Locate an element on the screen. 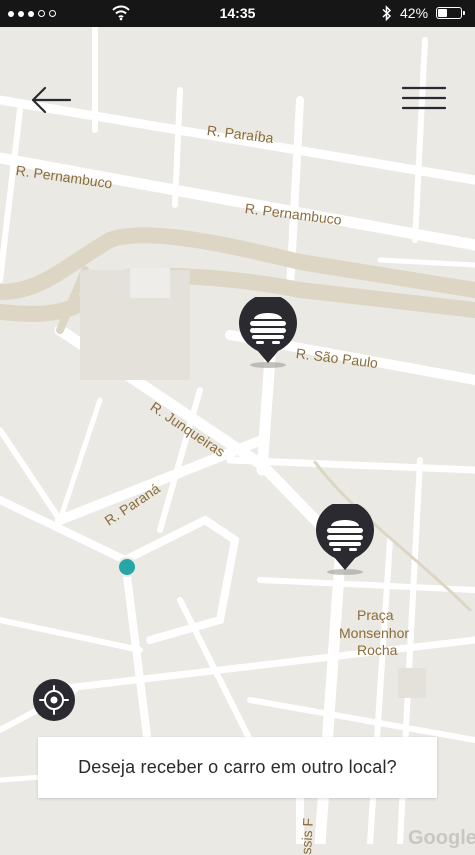 The height and width of the screenshot is (855, 475). prompt-text: Deseja receber o carro em outro local? is located at coordinates (237, 767).